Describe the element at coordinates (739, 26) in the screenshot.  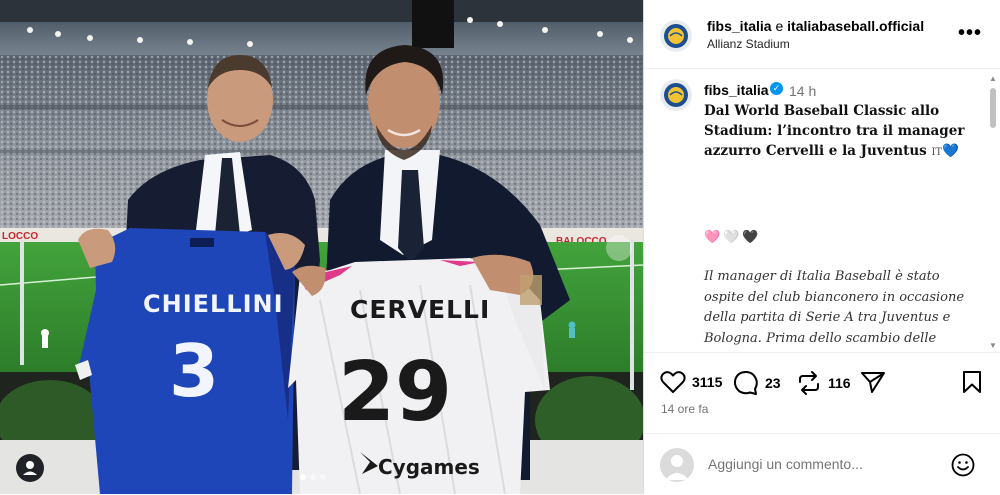
I see `account-link-fibs: fibs_italia` at that location.